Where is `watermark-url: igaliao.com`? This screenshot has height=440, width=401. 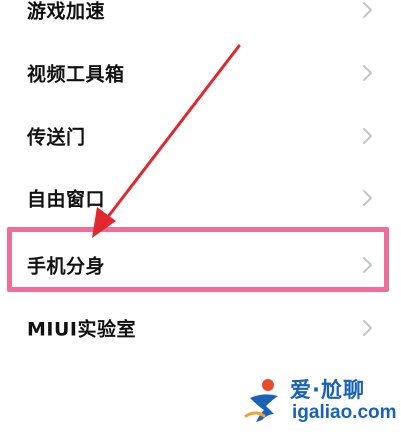
watermark-url: igaliao.com is located at coordinates (344, 412).